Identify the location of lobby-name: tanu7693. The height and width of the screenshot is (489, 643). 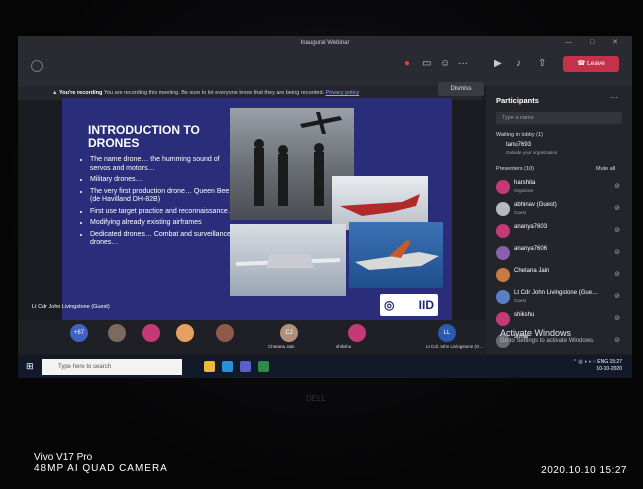
(519, 145).